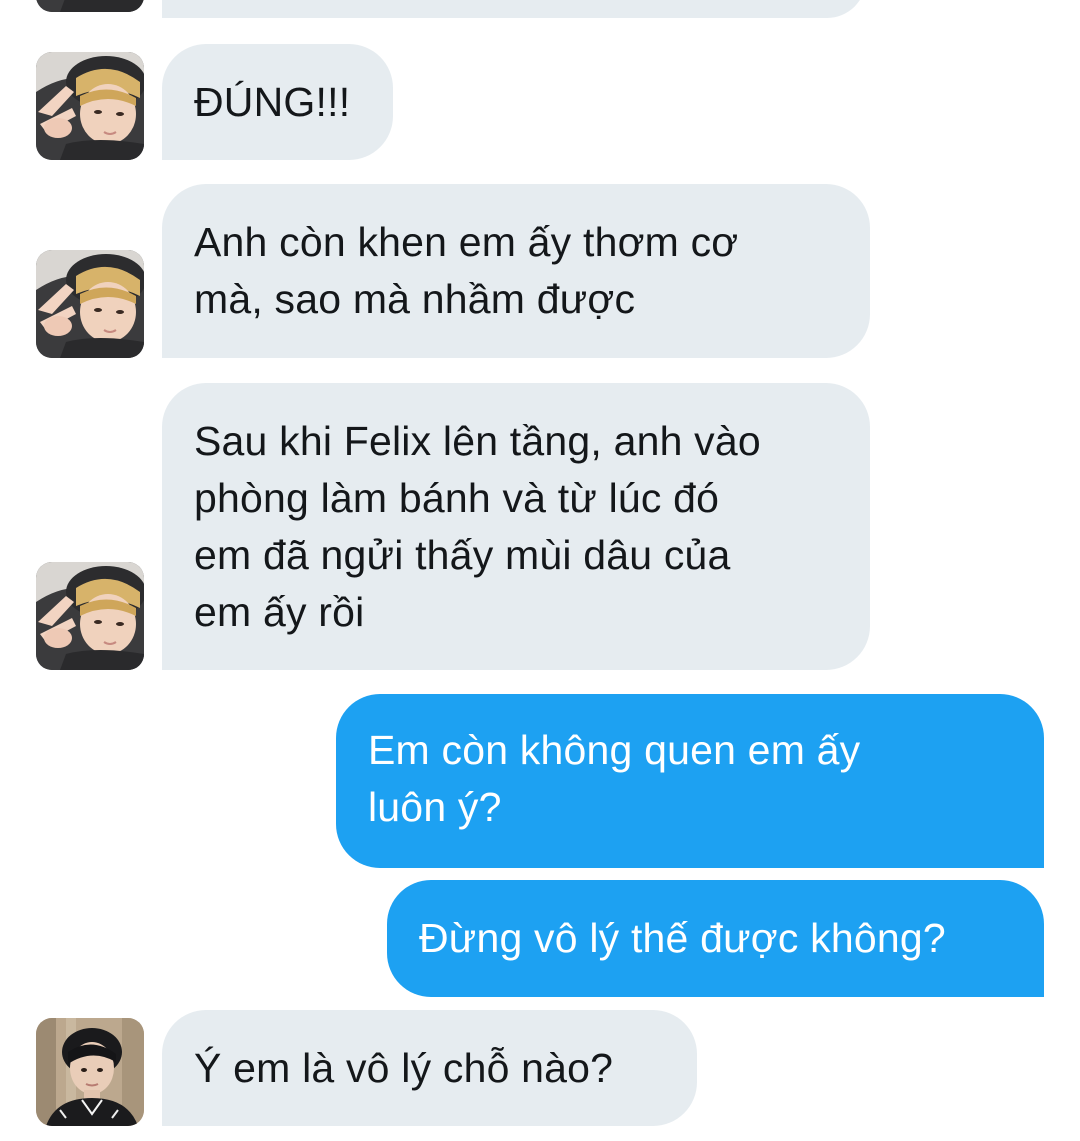  I want to click on message-bubble-incoming, so click(514, 9).